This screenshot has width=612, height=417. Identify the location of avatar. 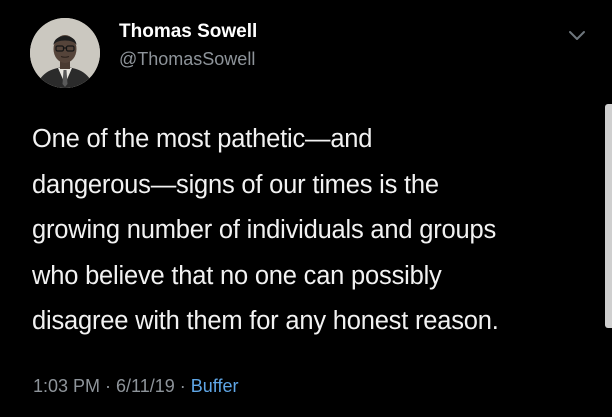
(65, 53).